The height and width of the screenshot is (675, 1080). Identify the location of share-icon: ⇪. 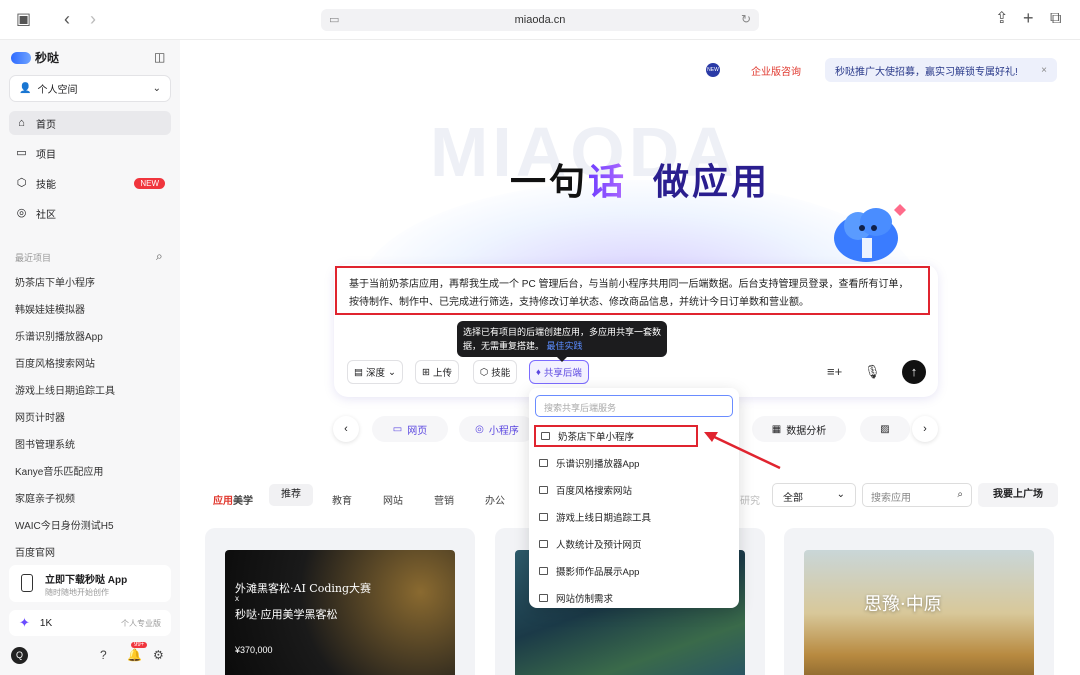
(1001, 19).